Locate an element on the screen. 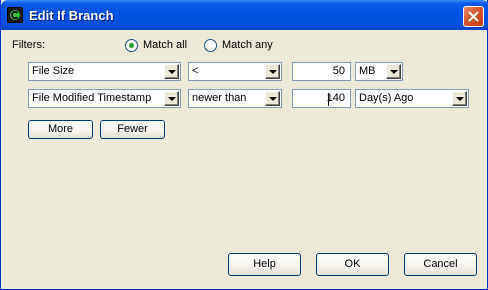  filter-operator-value-1: < is located at coordinates (195, 71).